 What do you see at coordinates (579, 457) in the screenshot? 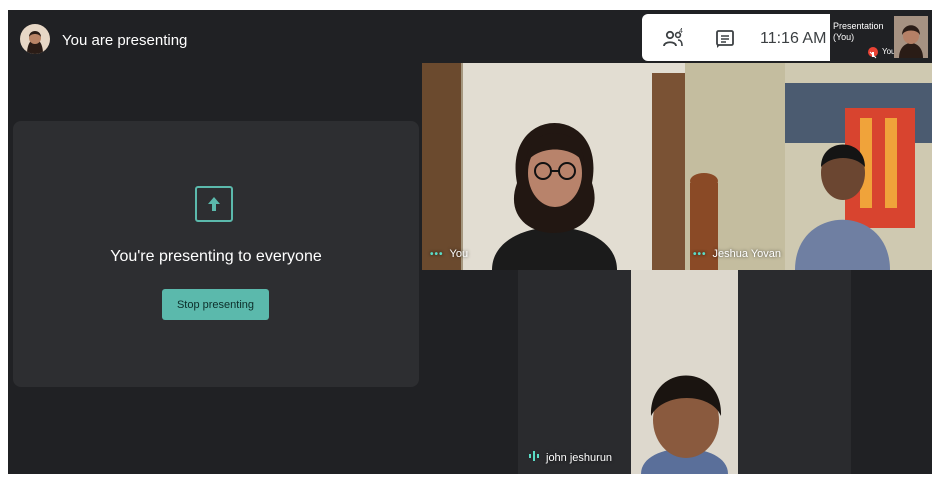
I see `participant-name: john jeshurun` at bounding box center [579, 457].